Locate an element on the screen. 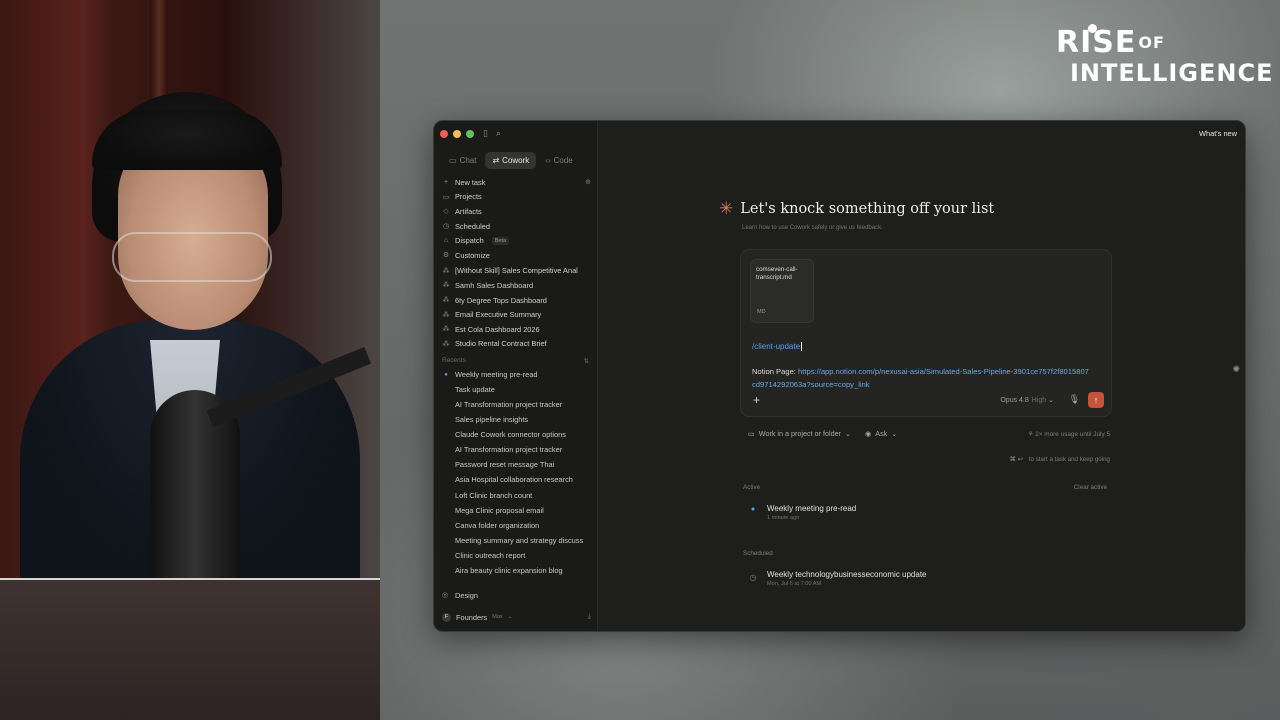  ask-icon: ◉ is located at coordinates (868, 433).